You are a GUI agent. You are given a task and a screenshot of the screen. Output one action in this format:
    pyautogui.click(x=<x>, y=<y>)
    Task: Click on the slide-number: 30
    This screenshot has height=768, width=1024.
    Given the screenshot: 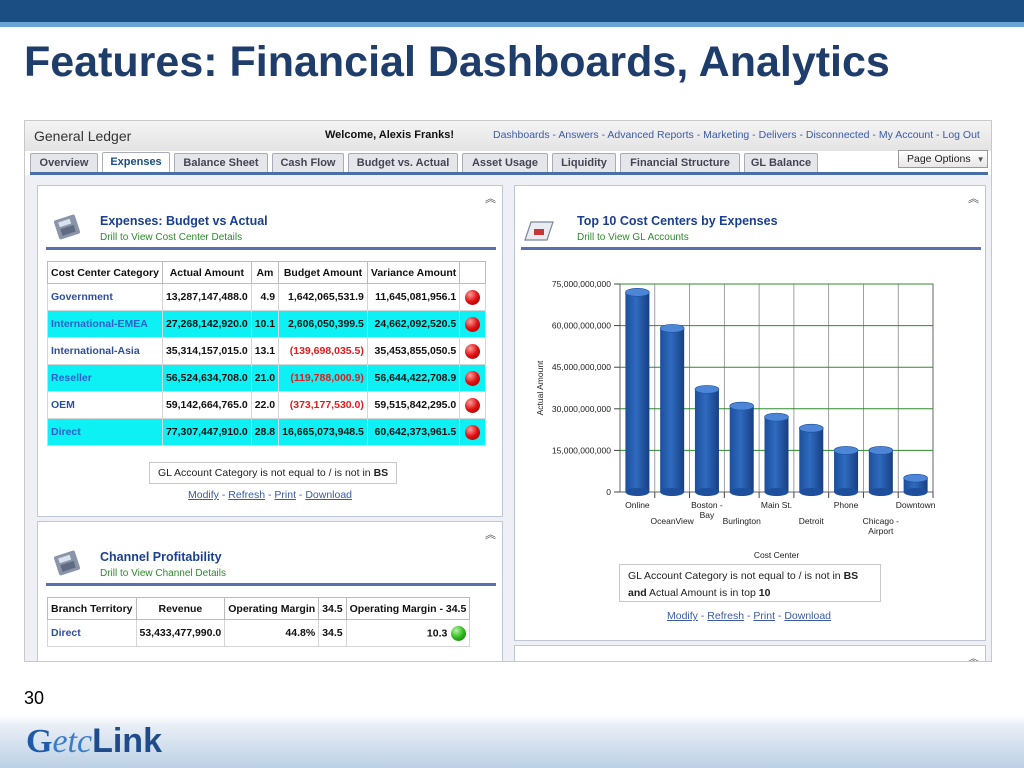 What is the action you would take?
    pyautogui.click(x=34, y=698)
    